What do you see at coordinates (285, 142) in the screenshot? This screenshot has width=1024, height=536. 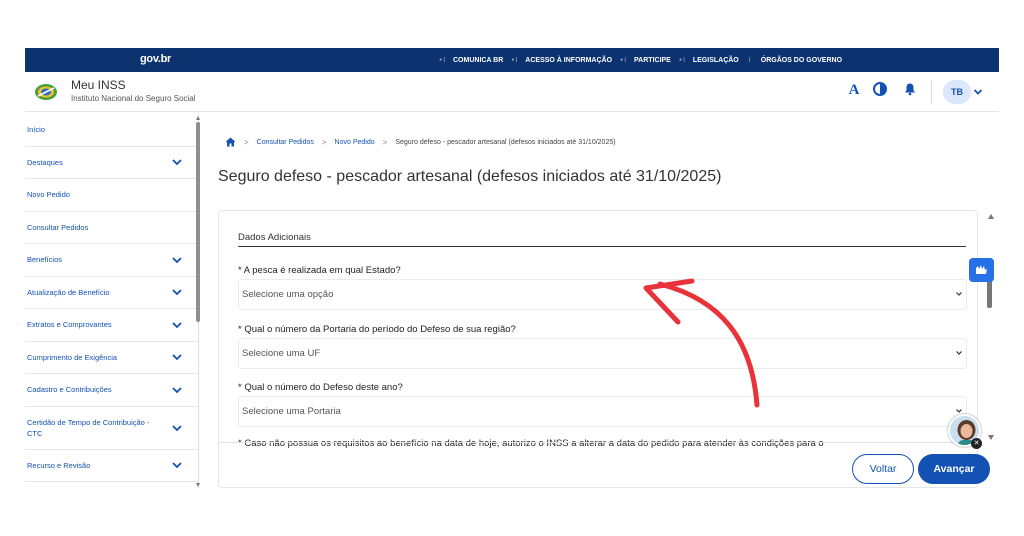 I see `breadcrumb-link-consultar: Consultar Pedidos` at bounding box center [285, 142].